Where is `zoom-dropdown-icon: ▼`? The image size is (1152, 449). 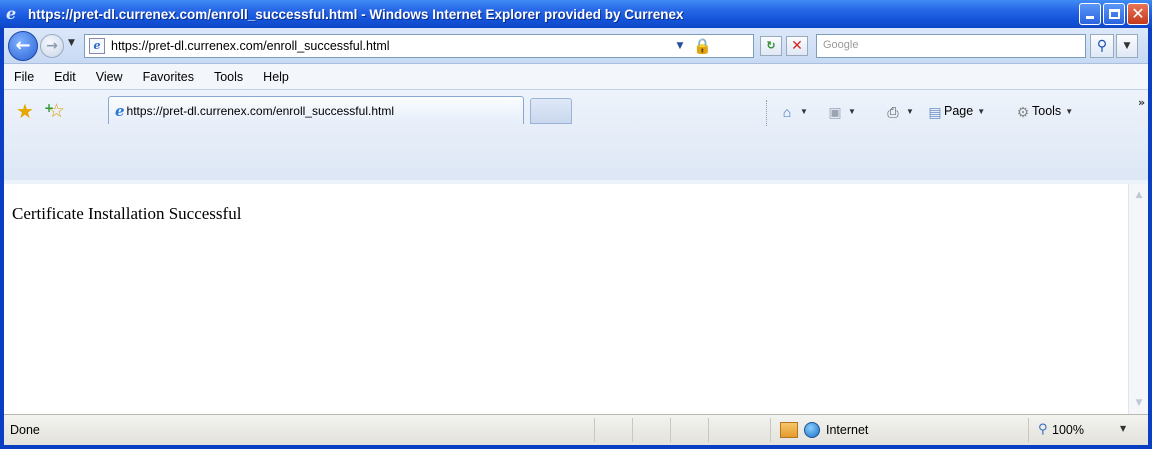
zoom-dropdown-icon: ▼ is located at coordinates (1123, 428).